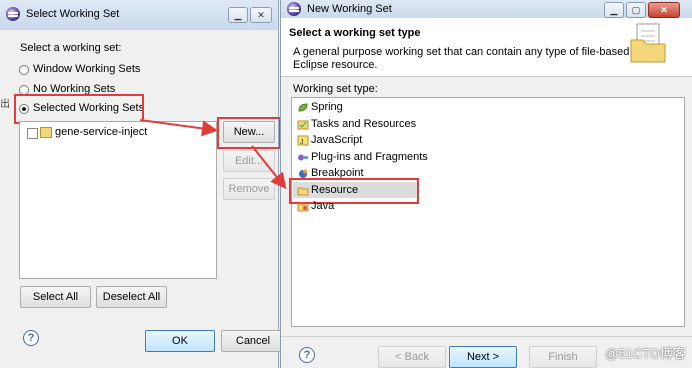  I want to click on arrow-new-to-resource, so click(269, 167).